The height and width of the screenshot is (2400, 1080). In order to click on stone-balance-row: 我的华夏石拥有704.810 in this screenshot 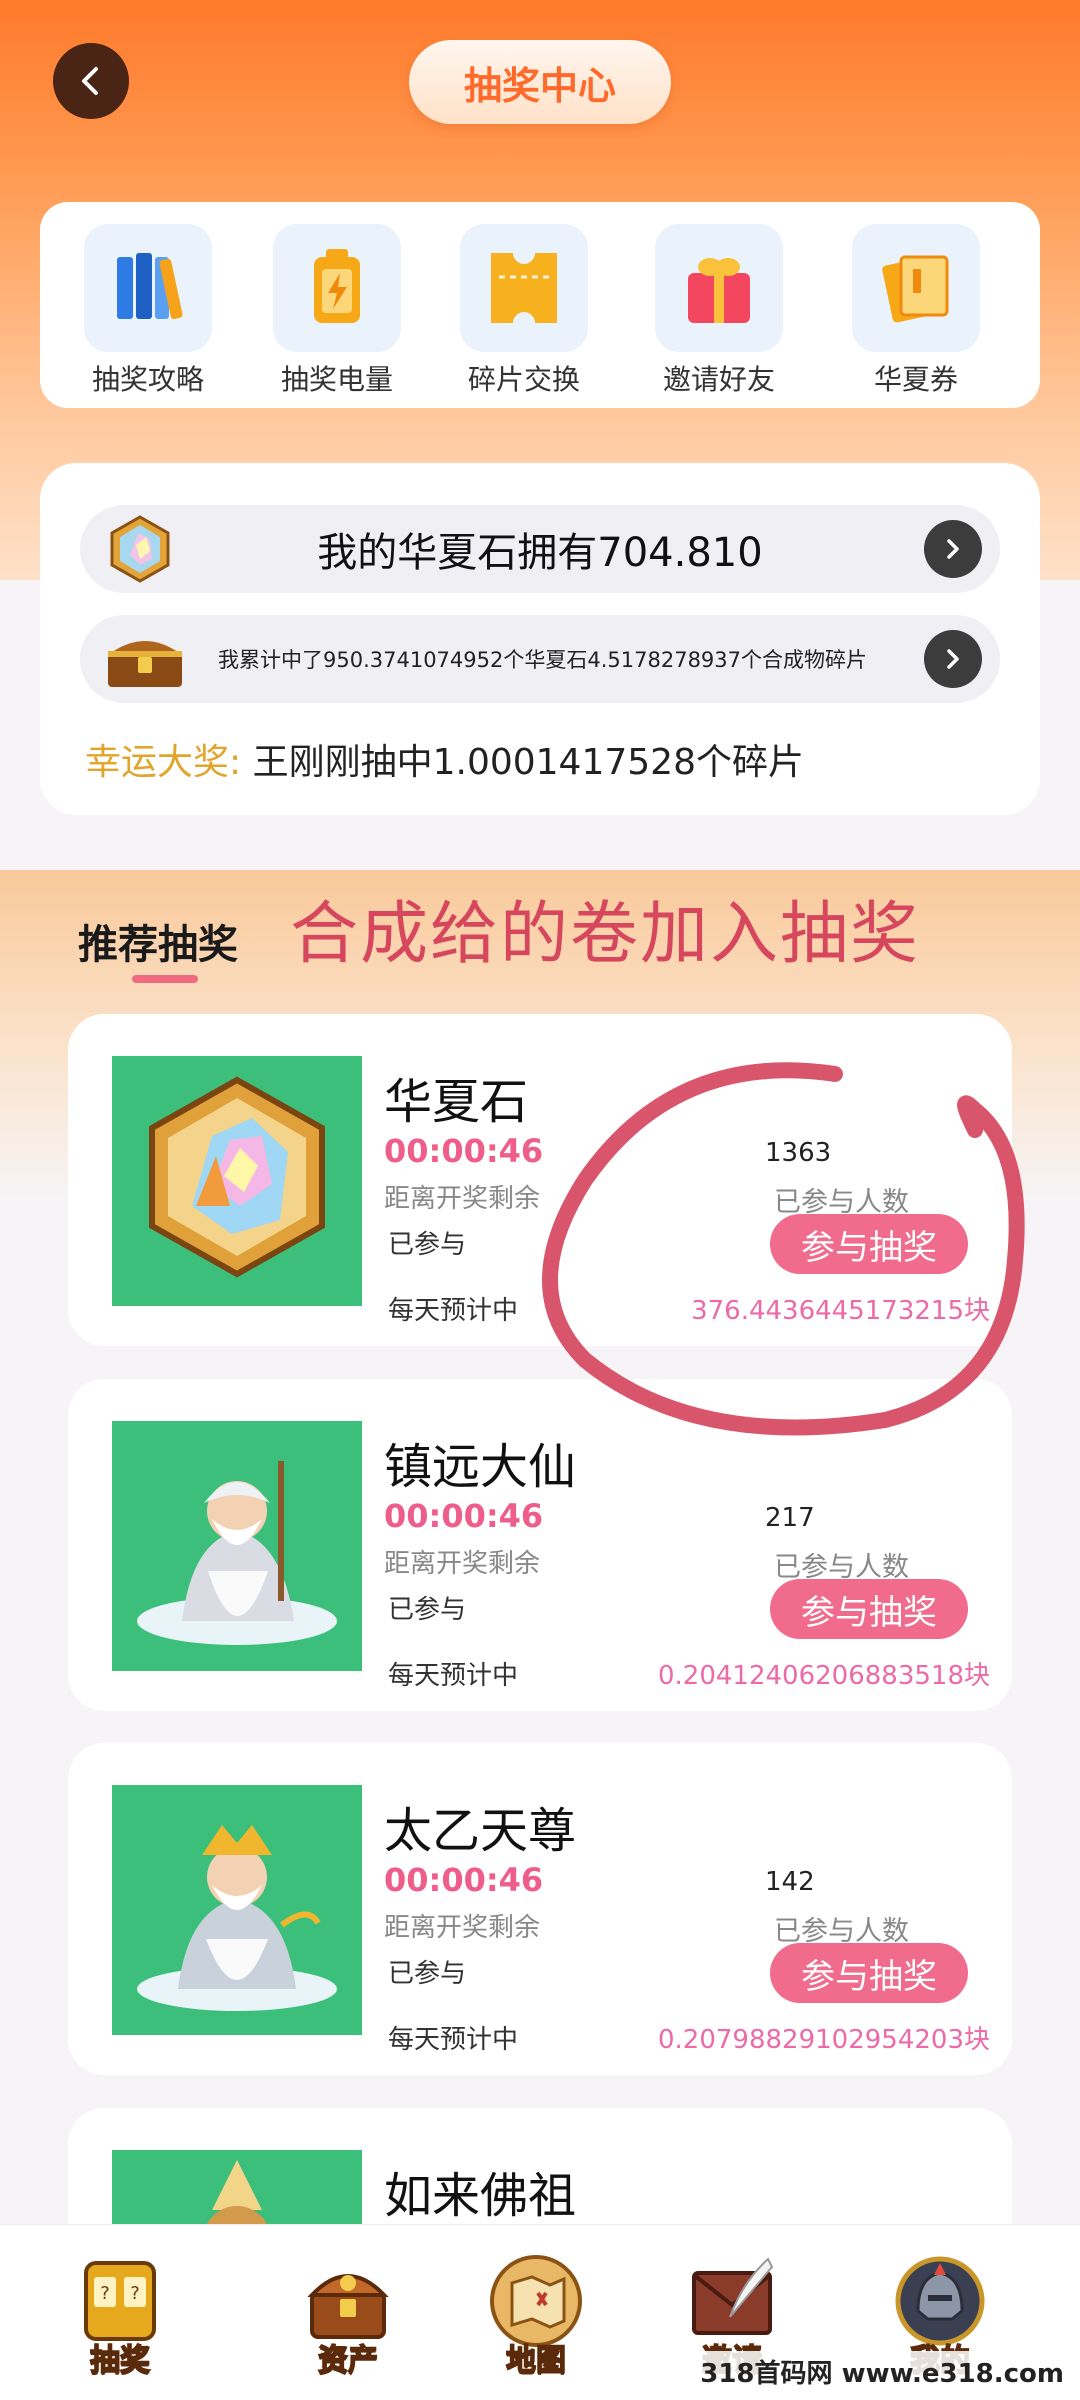, I will do `click(540, 549)`.